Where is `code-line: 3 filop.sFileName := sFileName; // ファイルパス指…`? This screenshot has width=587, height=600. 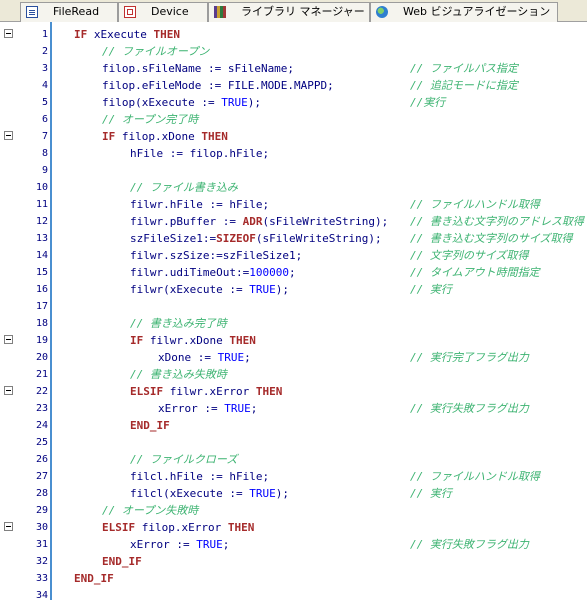
code-line: 3 filop.sFileName := sFileName; // ファイルパス指… is located at coordinates (293, 68).